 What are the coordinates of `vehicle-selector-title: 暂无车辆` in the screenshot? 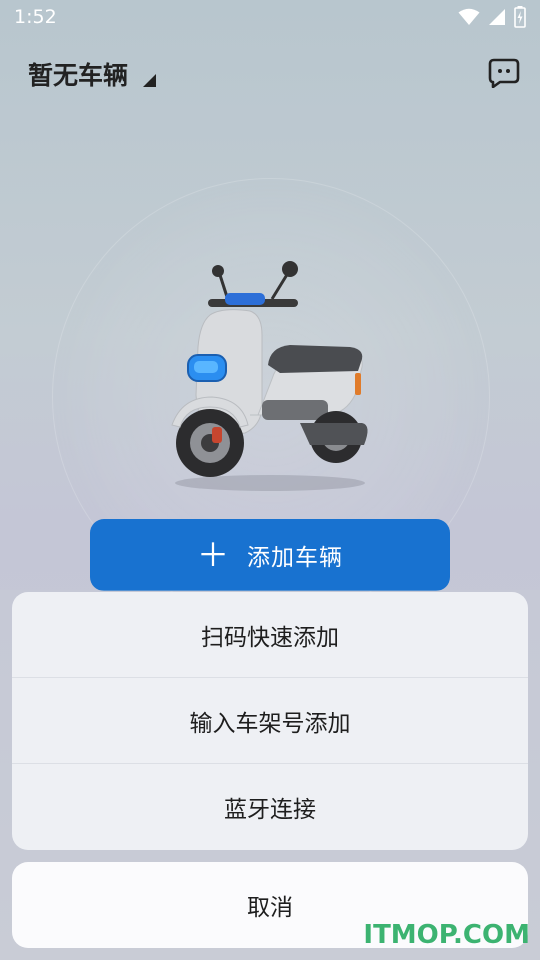 It's located at (78, 74).